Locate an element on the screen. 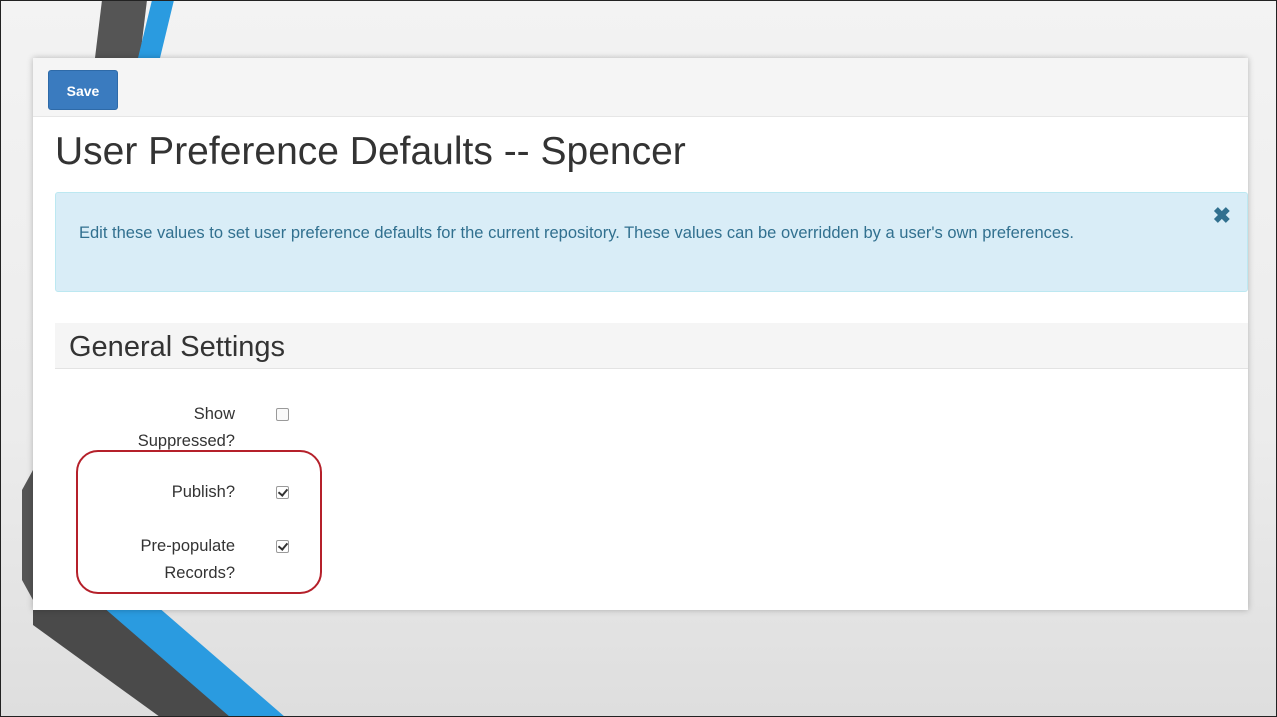 This screenshot has height=717, width=1277. field-label-line: Show is located at coordinates (214, 414).